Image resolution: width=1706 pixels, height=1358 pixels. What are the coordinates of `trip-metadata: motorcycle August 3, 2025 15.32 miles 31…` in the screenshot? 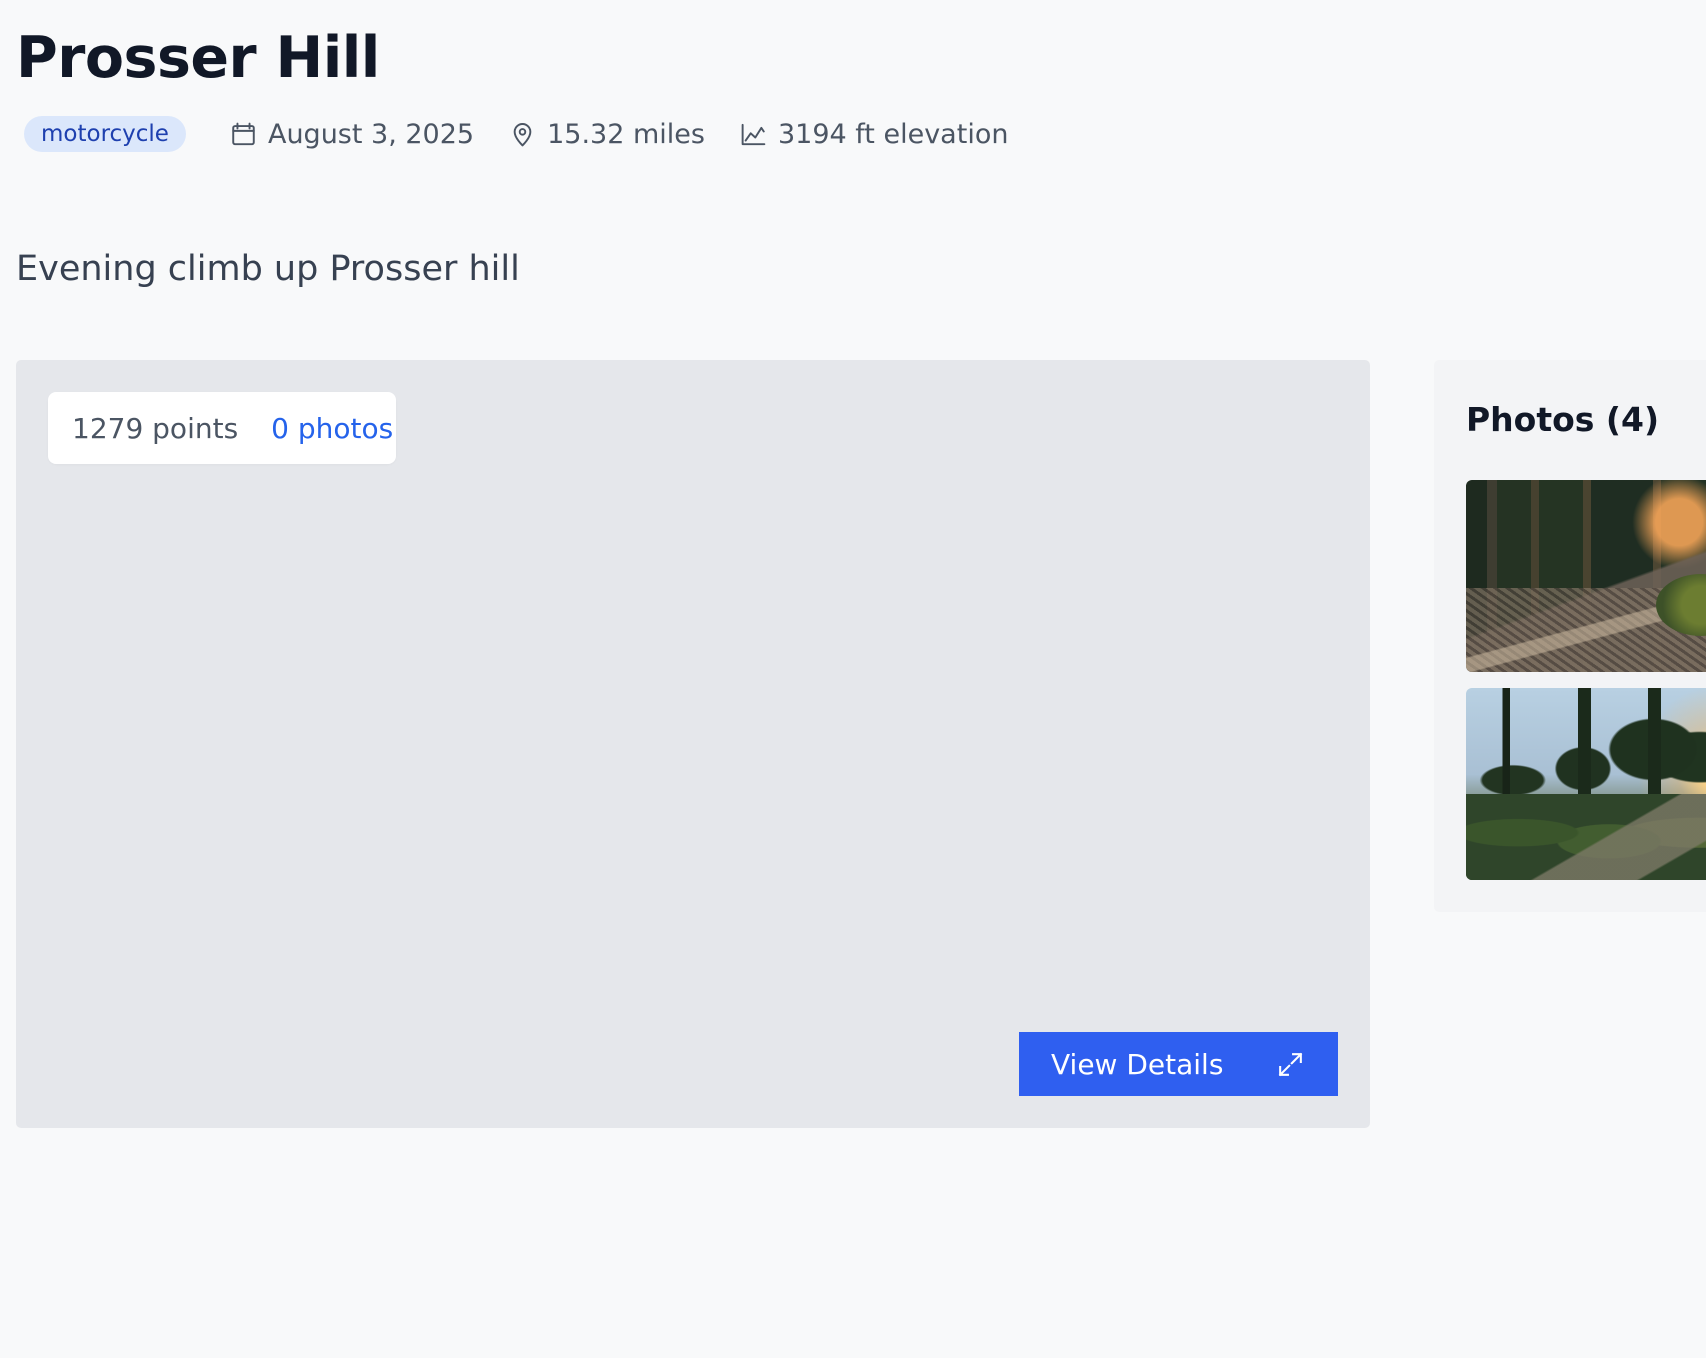 It's located at (533, 134).